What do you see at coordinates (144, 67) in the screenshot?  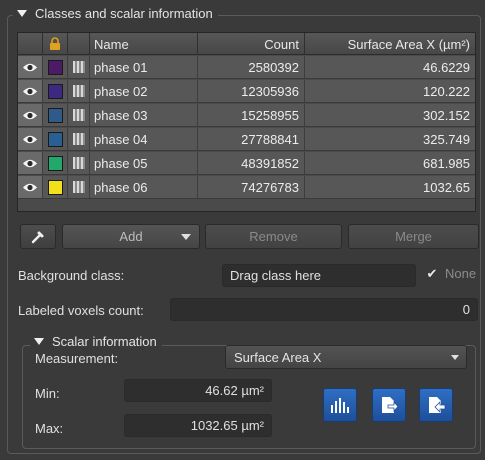 I see `class-name: phase 01` at bounding box center [144, 67].